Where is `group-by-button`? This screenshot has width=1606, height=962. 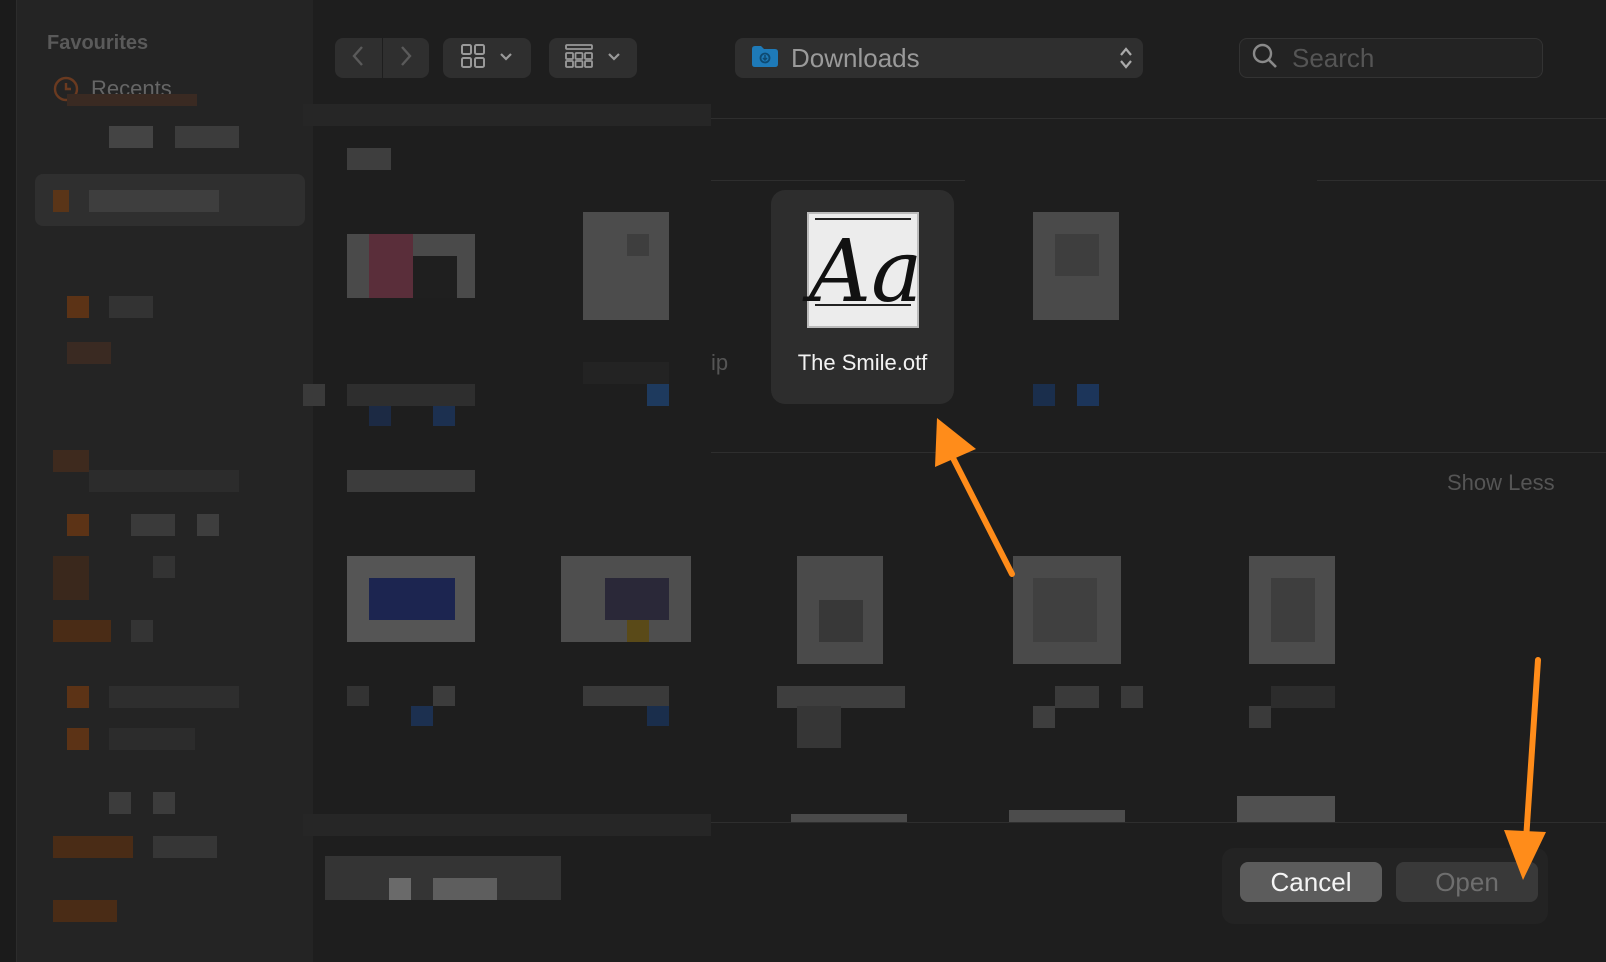
group-by-button is located at coordinates (593, 58).